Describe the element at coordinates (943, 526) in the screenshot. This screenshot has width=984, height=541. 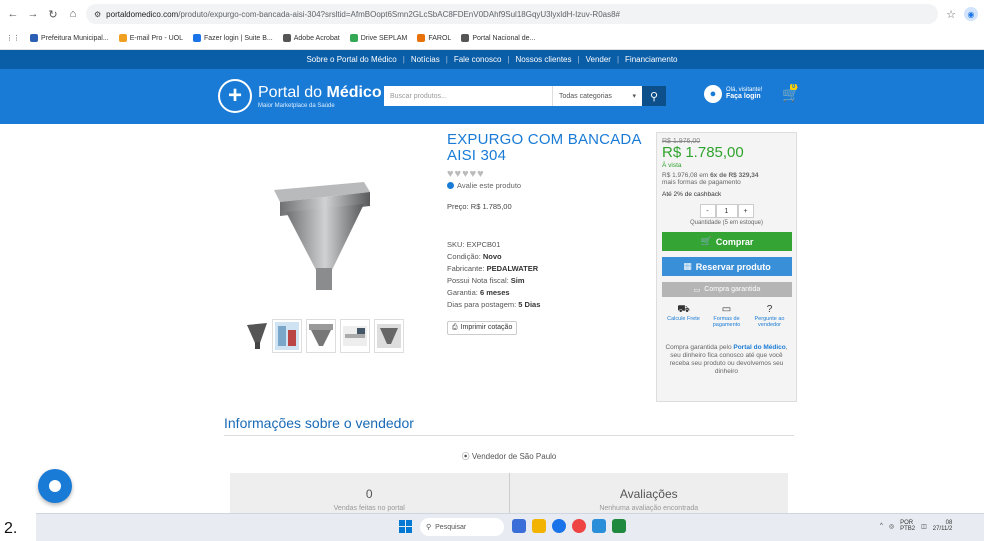
I see `clock: 08 27/11/2` at that location.